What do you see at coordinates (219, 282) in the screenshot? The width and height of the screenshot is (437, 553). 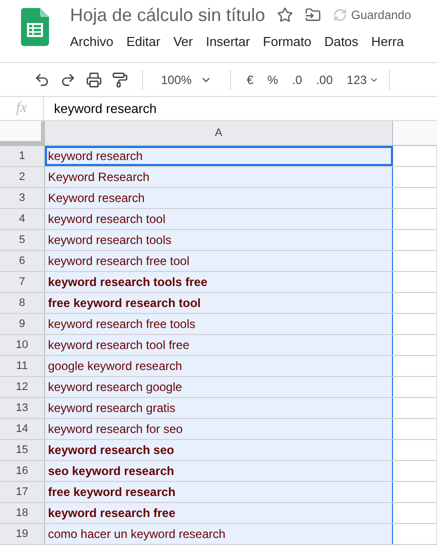 I see `table-cell: keyword research tools free` at bounding box center [219, 282].